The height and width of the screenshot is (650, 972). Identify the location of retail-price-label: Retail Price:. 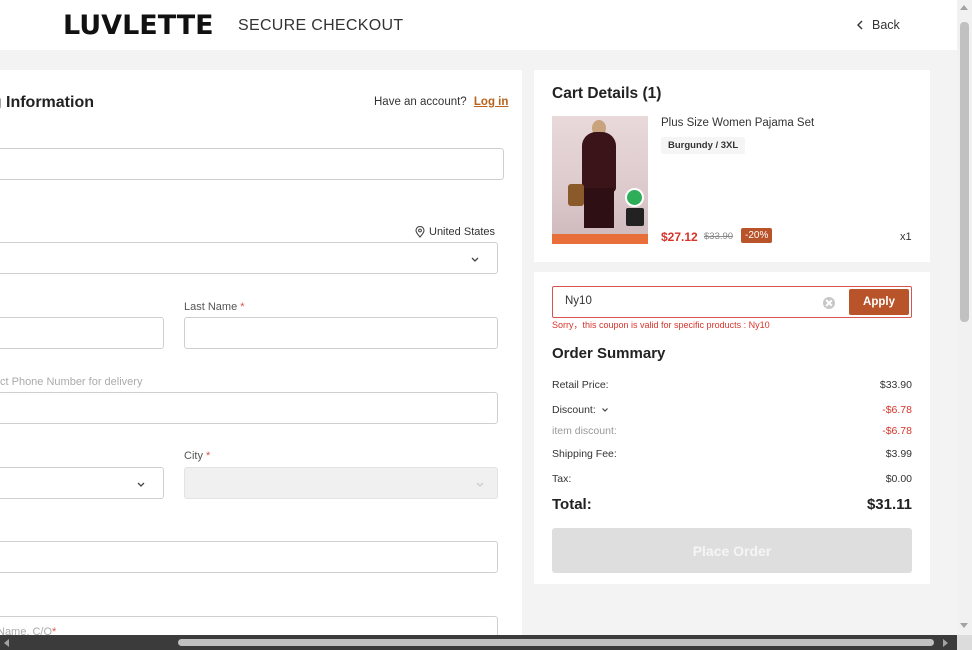
(580, 385).